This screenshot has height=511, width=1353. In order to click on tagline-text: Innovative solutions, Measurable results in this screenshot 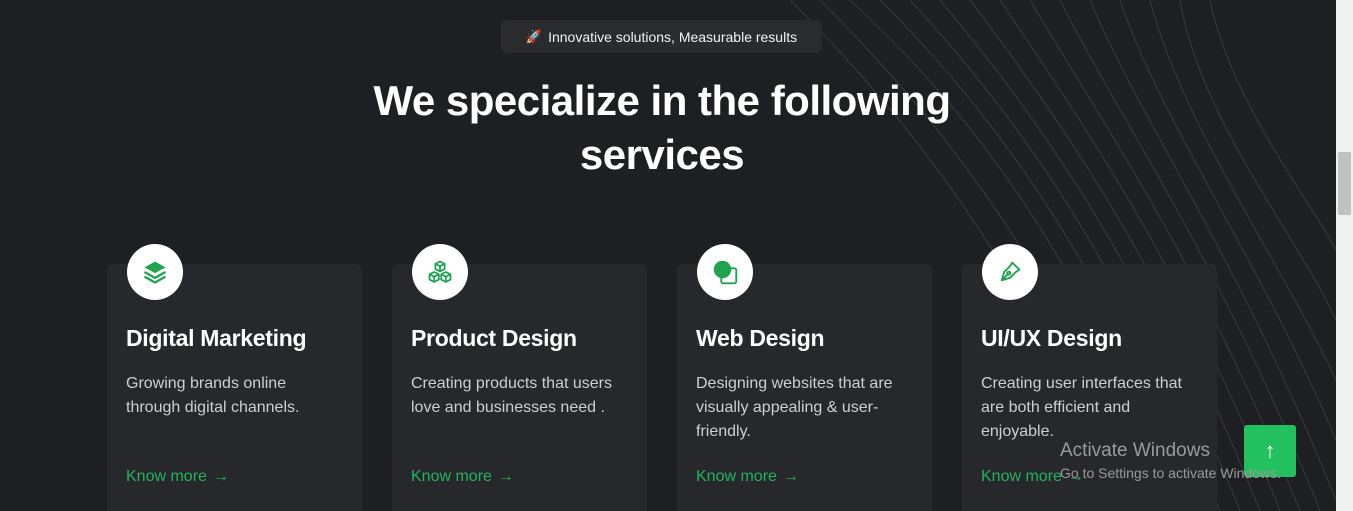, I will do `click(673, 36)`.